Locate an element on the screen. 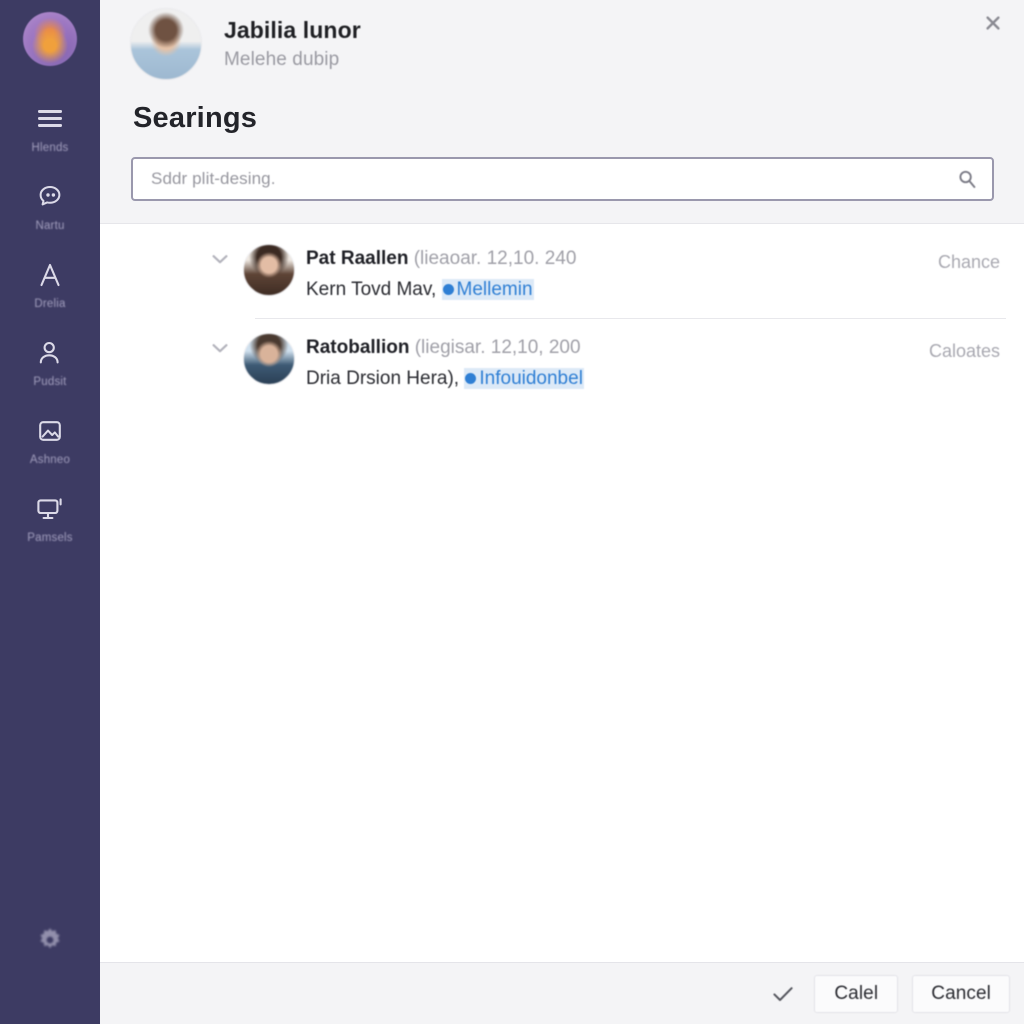  header-text: Jabilia lunor Melehe dubip is located at coordinates (292, 44).